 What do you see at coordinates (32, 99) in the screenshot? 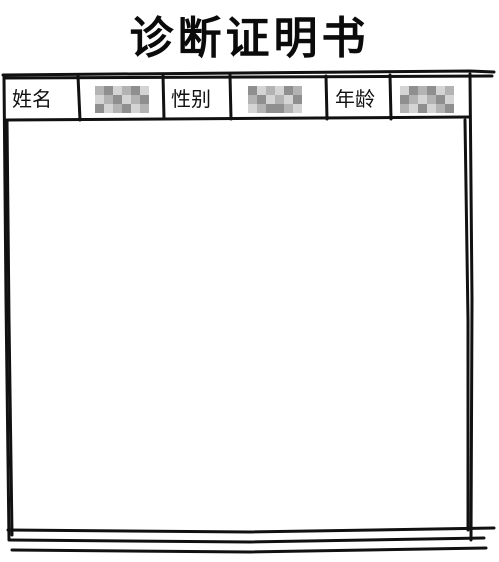
I see `name-label: 姓名` at bounding box center [32, 99].